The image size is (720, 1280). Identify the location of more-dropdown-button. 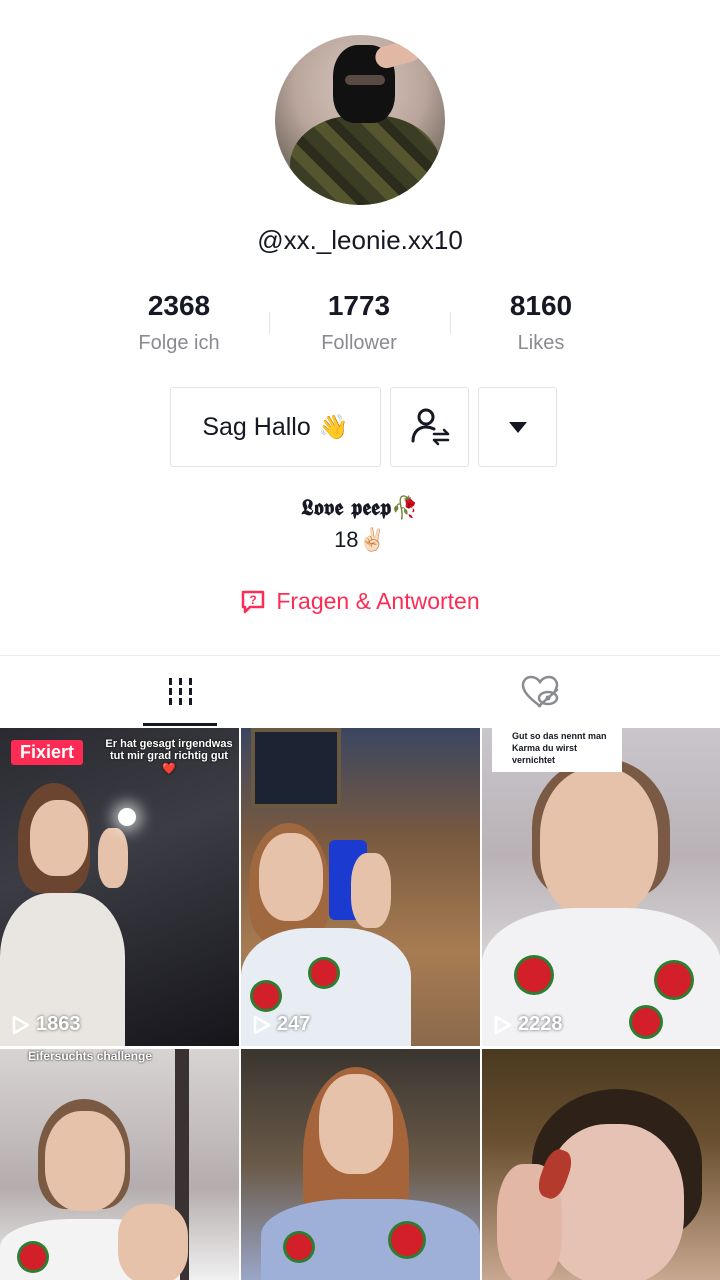
(517, 427).